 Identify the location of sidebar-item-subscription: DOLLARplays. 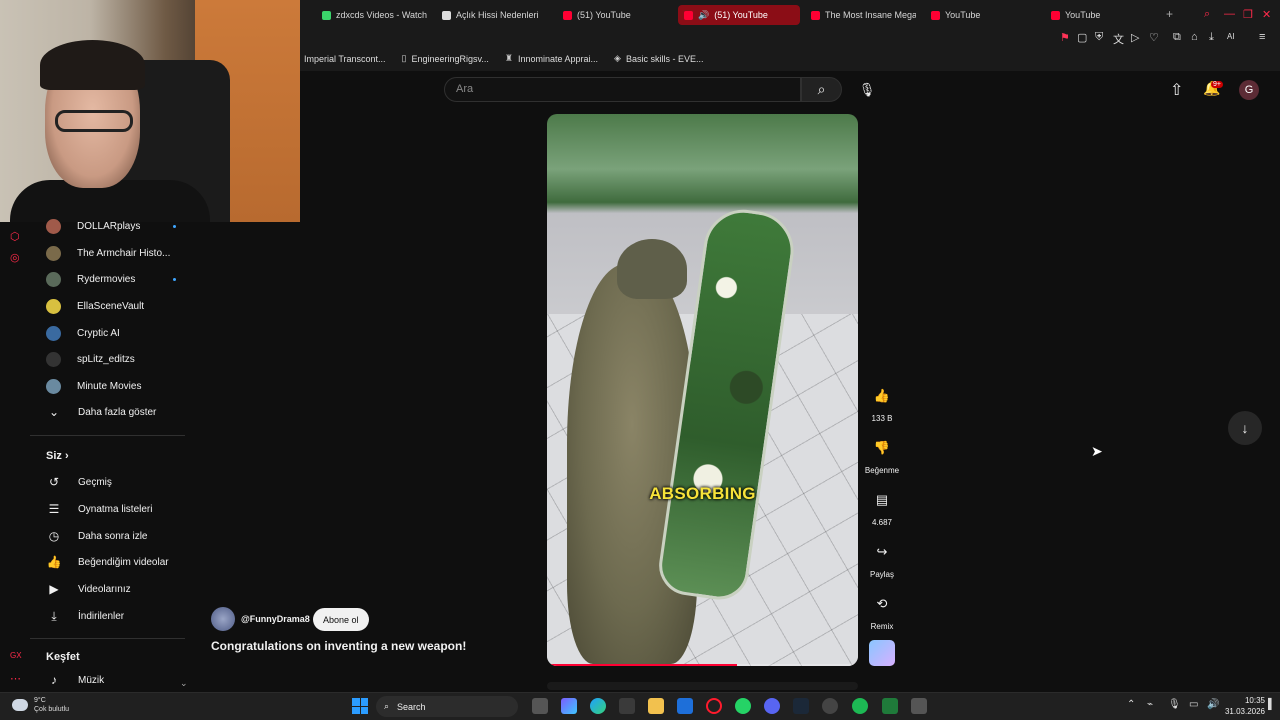
(111, 226).